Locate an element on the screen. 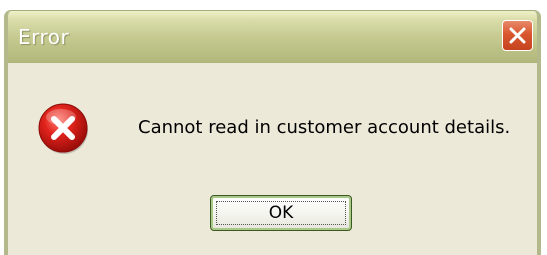 Image resolution: width=547 pixels, height=255 pixels. close-icon is located at coordinates (517, 35).